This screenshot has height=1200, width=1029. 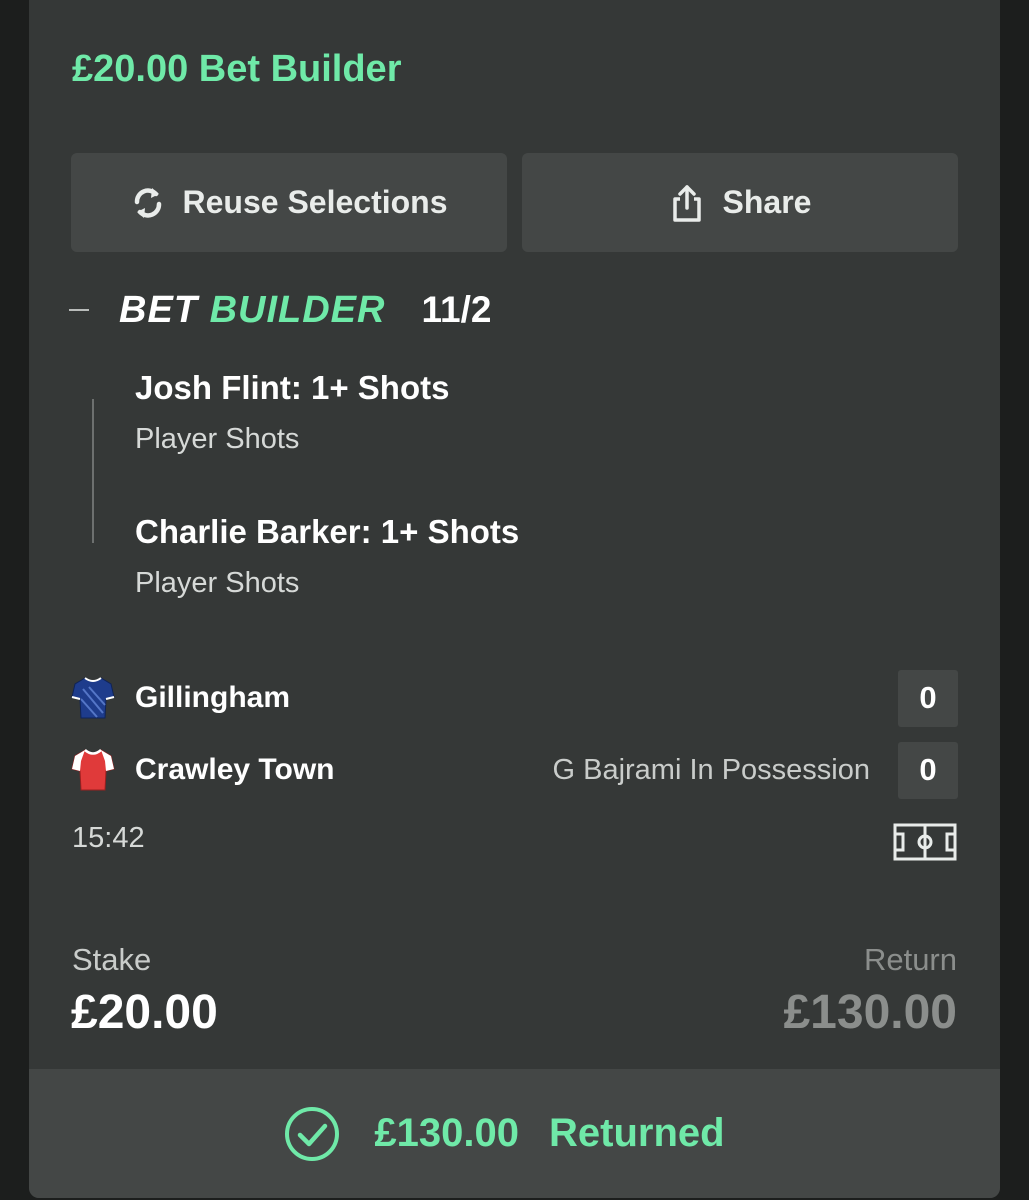 What do you see at coordinates (93, 698) in the screenshot?
I see `gillingham-shirt-icon` at bounding box center [93, 698].